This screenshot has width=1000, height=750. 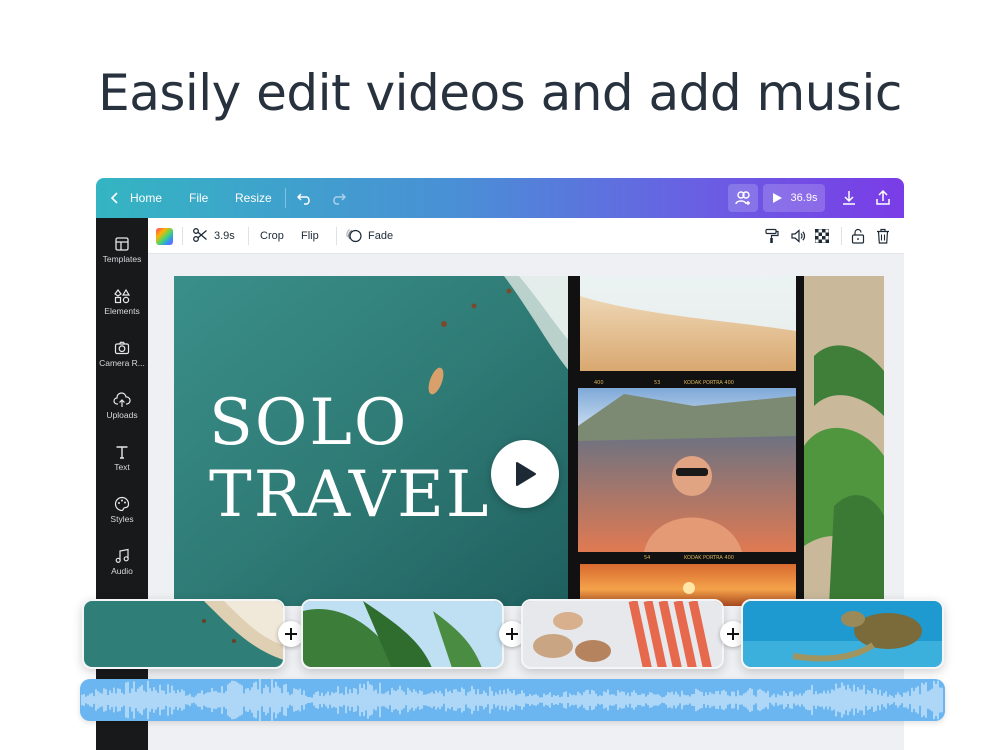 I want to click on share-people-icon, so click(x=743, y=198).